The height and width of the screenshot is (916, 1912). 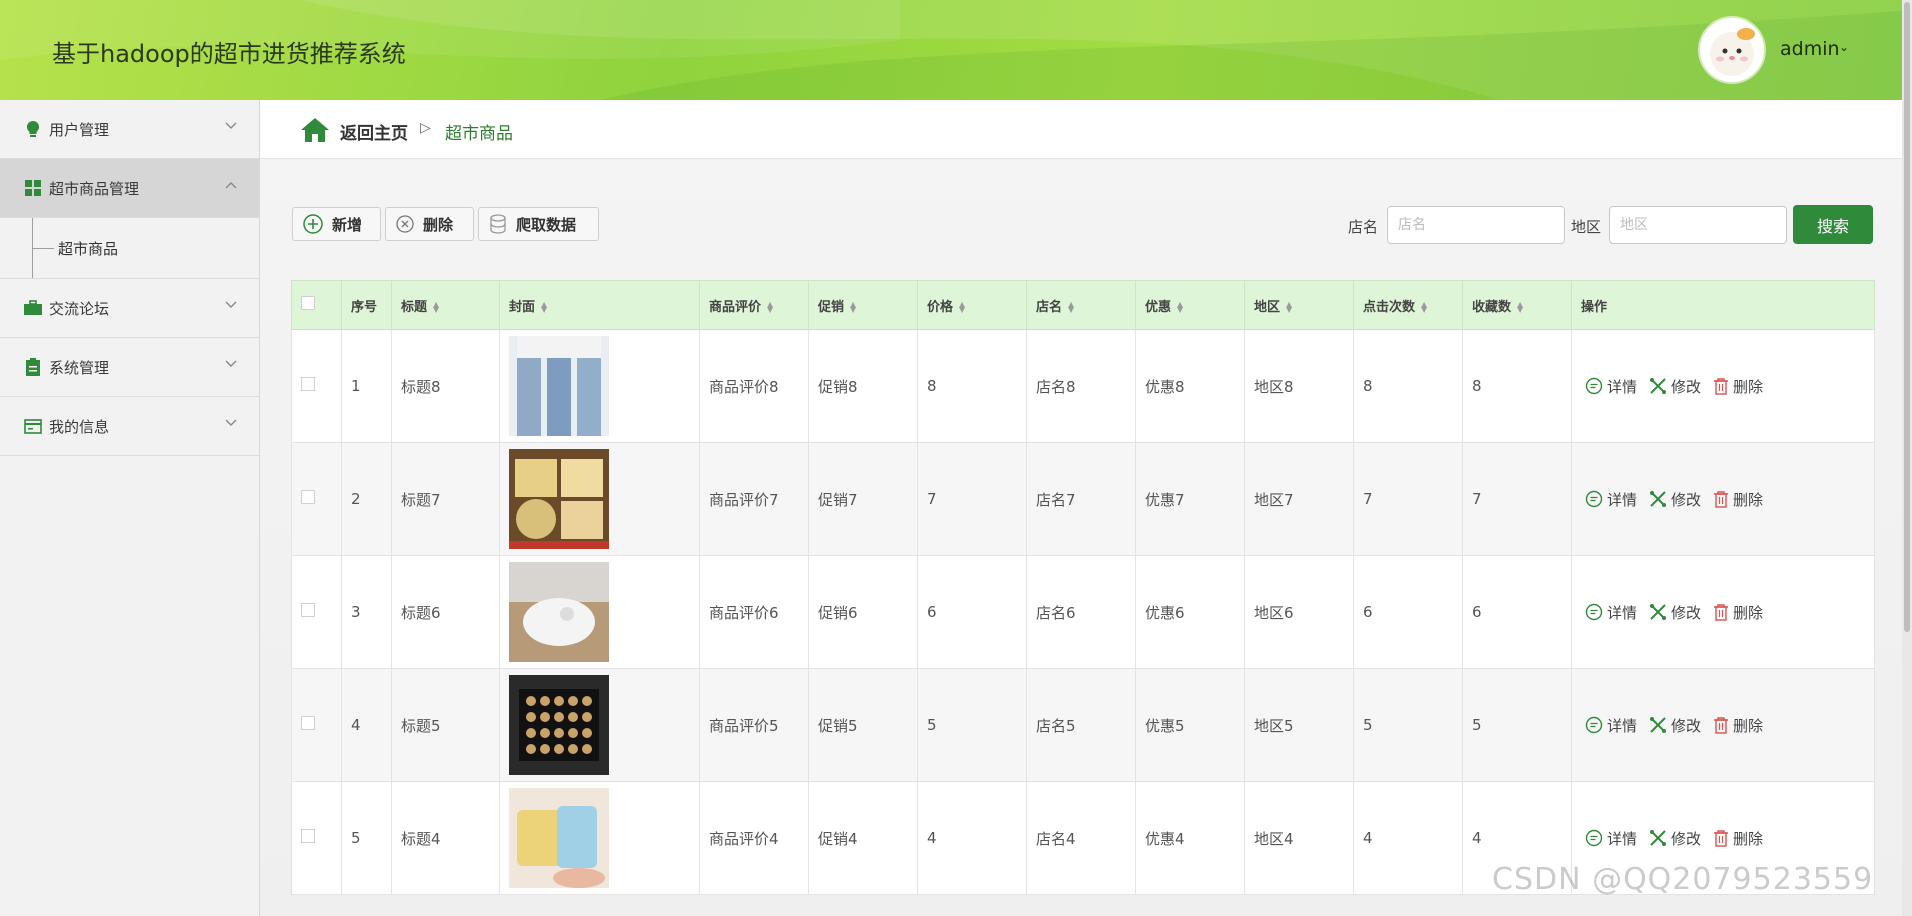 I want to click on delete-label: 删除, so click(x=1748, y=725).